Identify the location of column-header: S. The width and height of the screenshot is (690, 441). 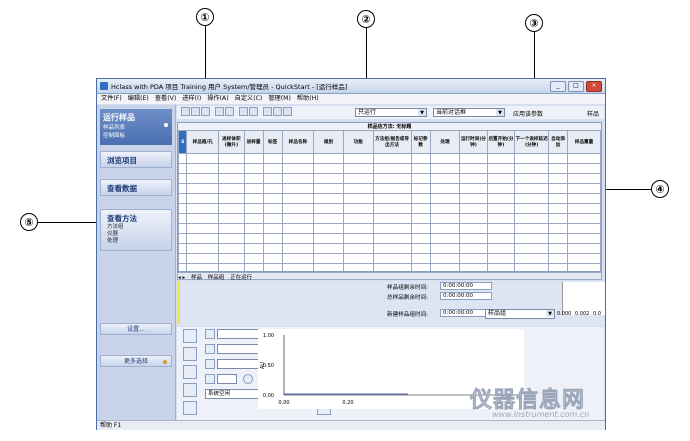
(183, 142).